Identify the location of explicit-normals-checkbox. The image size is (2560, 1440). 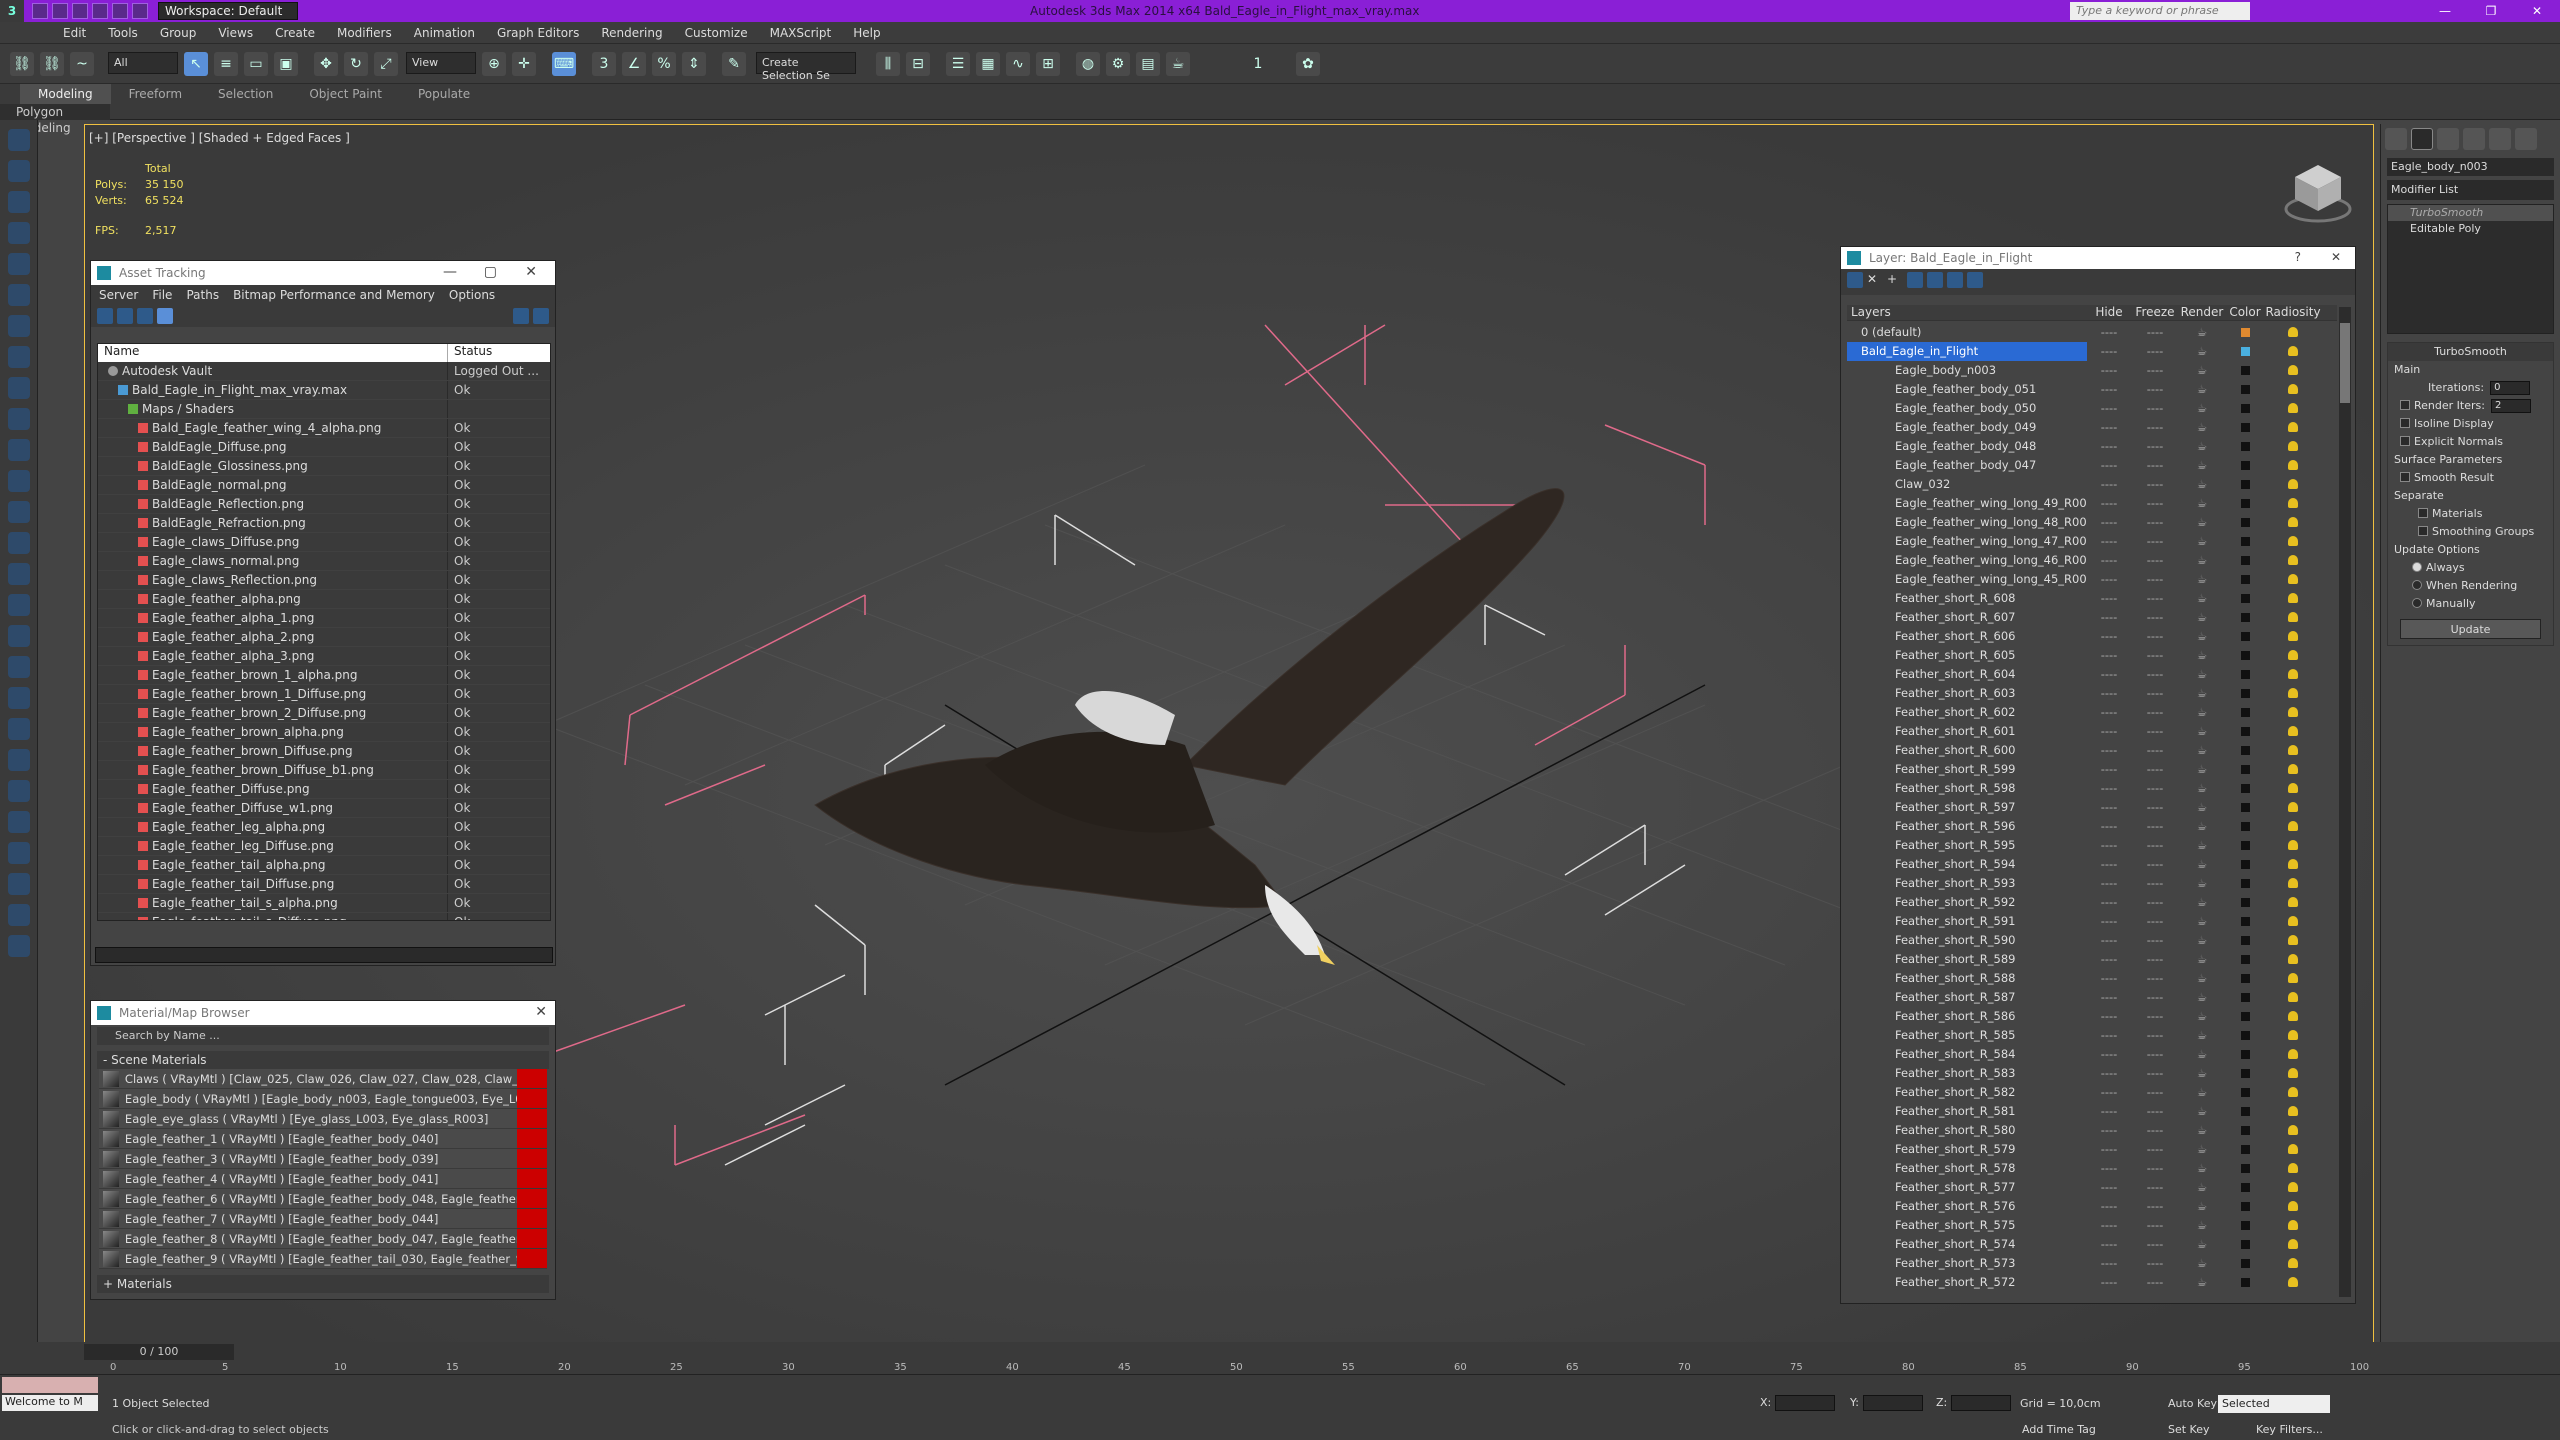
(2405, 441).